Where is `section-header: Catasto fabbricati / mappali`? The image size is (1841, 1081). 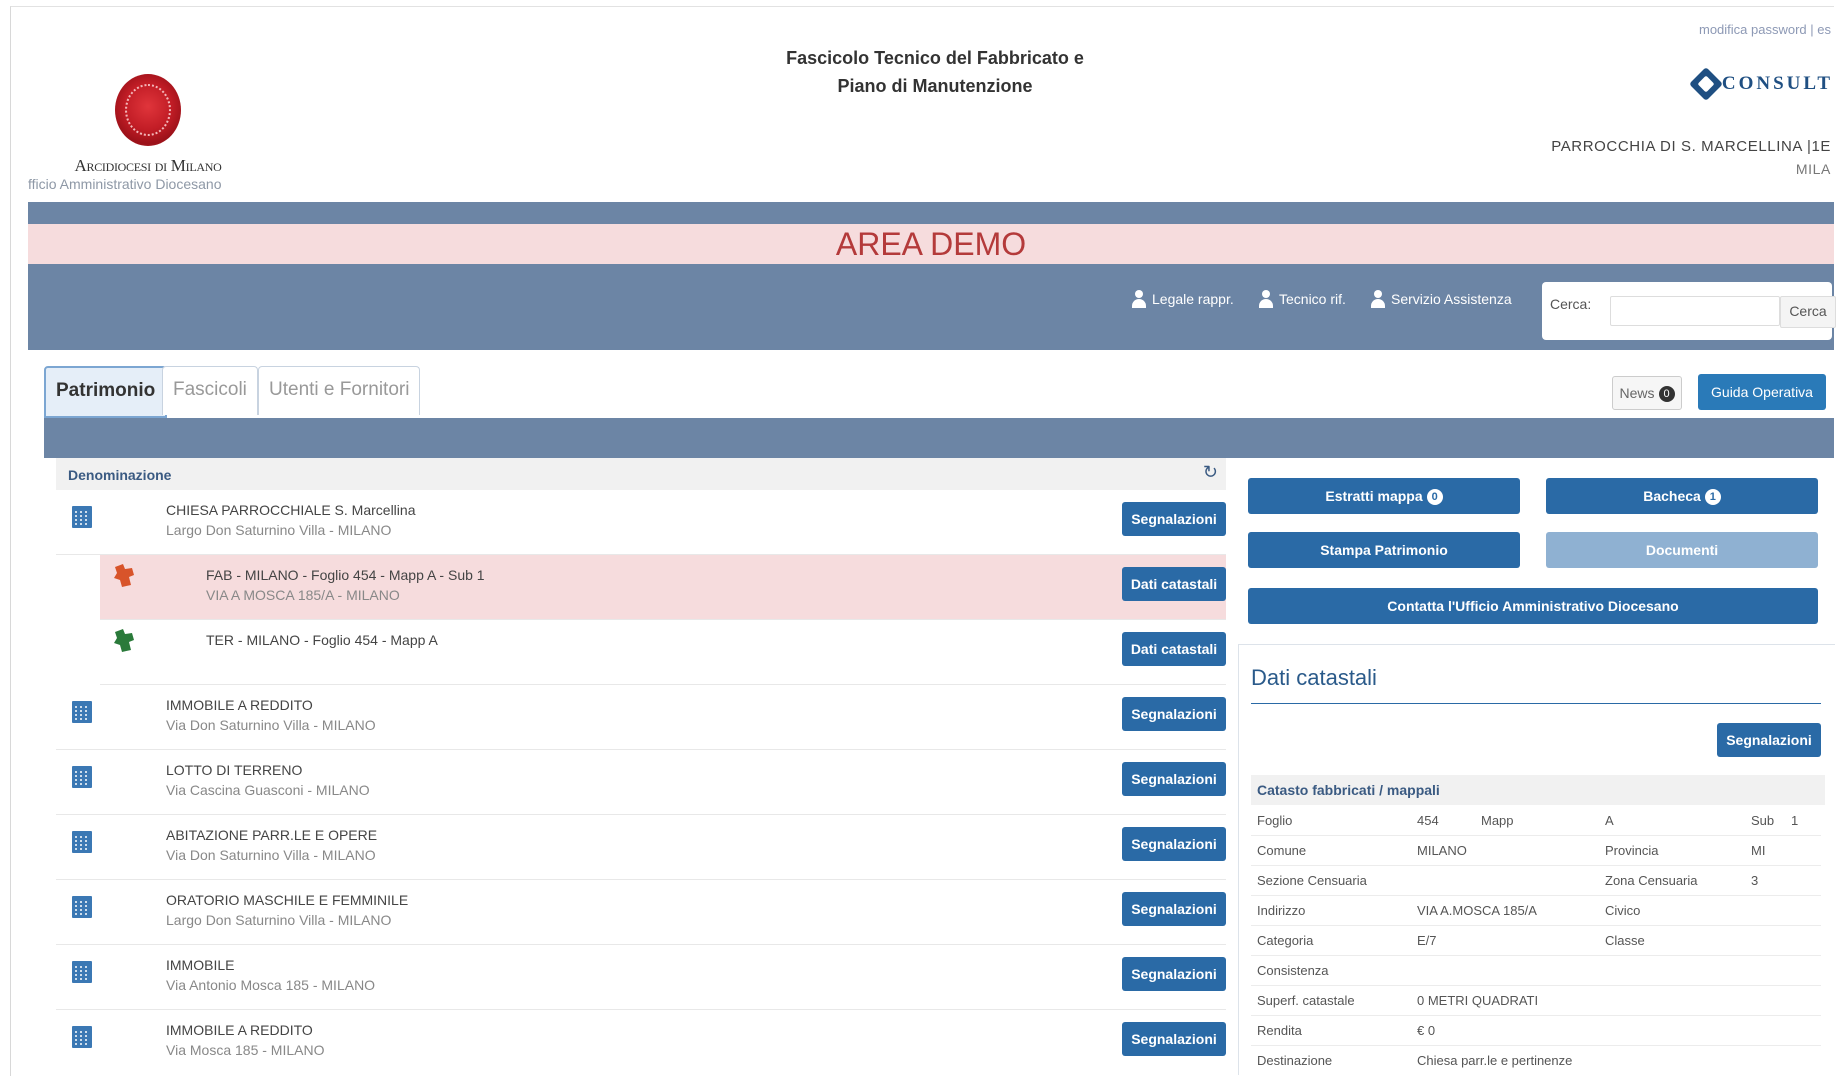
section-header: Catasto fabbricati / mappali is located at coordinates (1538, 790).